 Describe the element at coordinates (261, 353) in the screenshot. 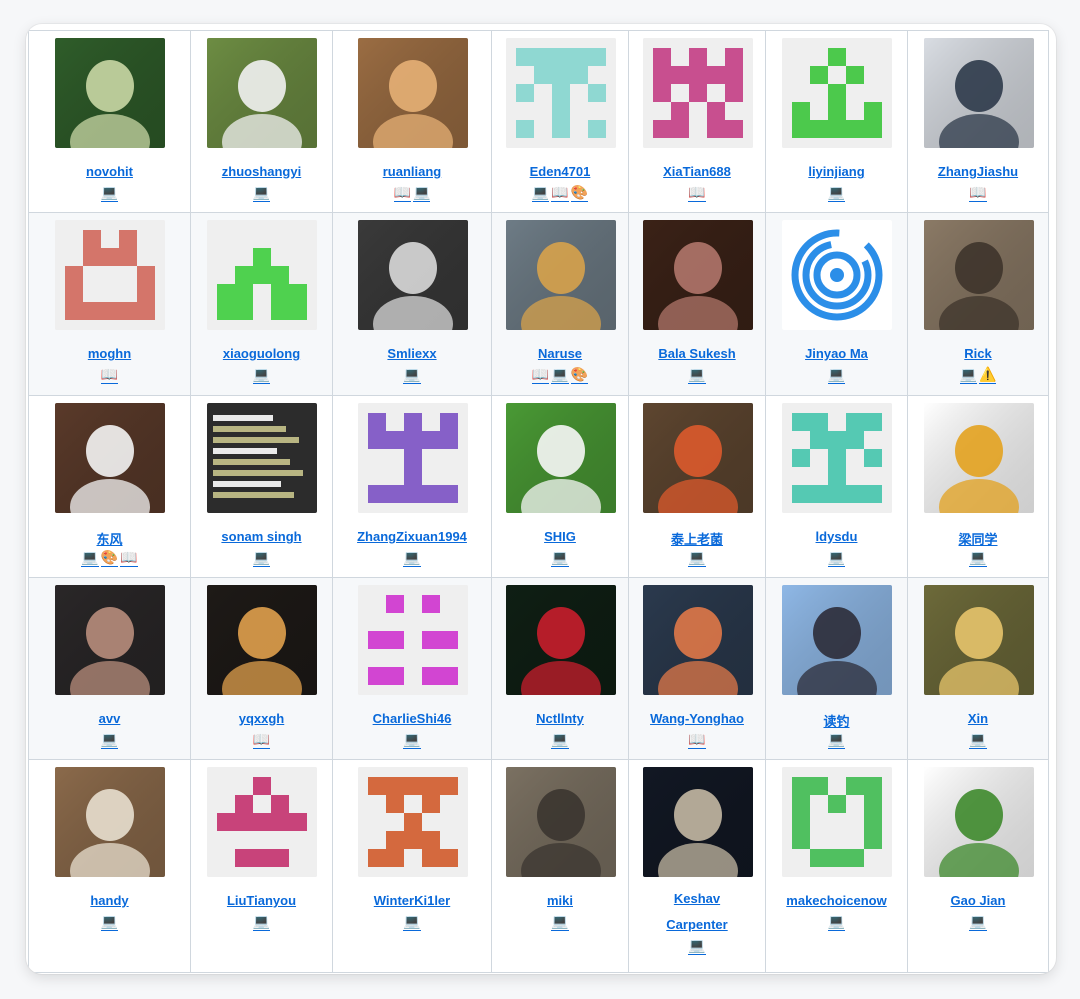

I see `contributor-username-link: xiaoguolong` at that location.